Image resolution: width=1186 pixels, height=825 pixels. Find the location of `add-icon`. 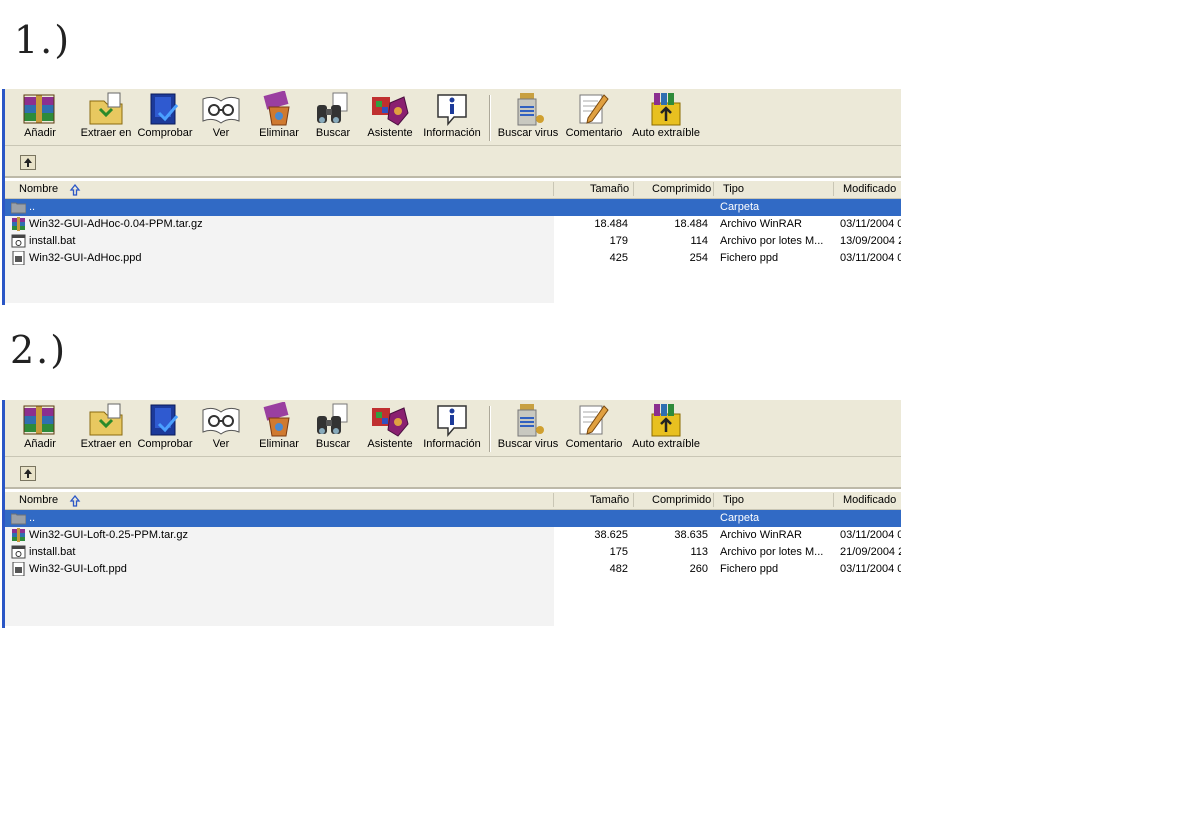

add-icon is located at coordinates (40, 109).